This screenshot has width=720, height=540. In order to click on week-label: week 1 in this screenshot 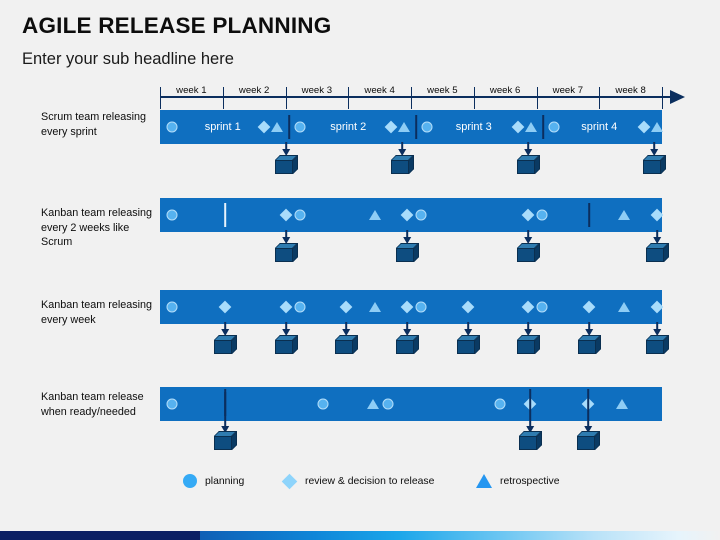, I will do `click(191, 90)`.